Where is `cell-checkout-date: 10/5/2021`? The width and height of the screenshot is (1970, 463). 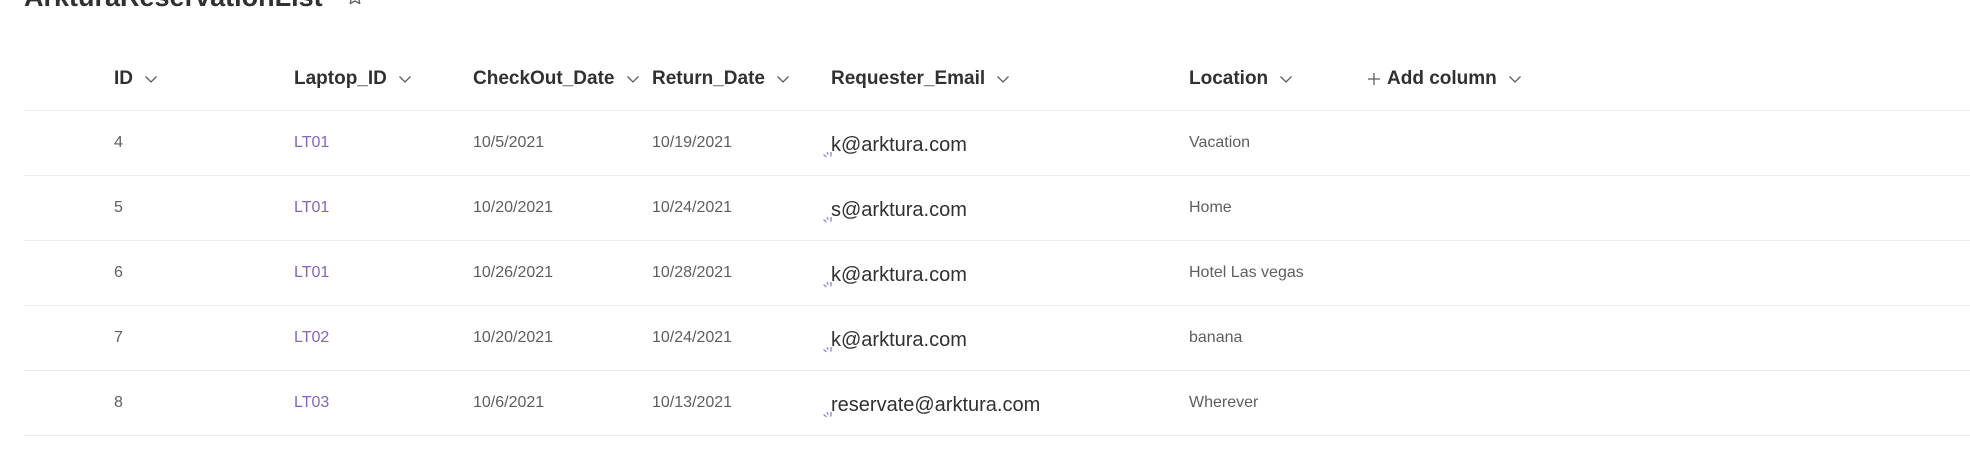 cell-checkout-date: 10/5/2021 is located at coordinates (509, 142).